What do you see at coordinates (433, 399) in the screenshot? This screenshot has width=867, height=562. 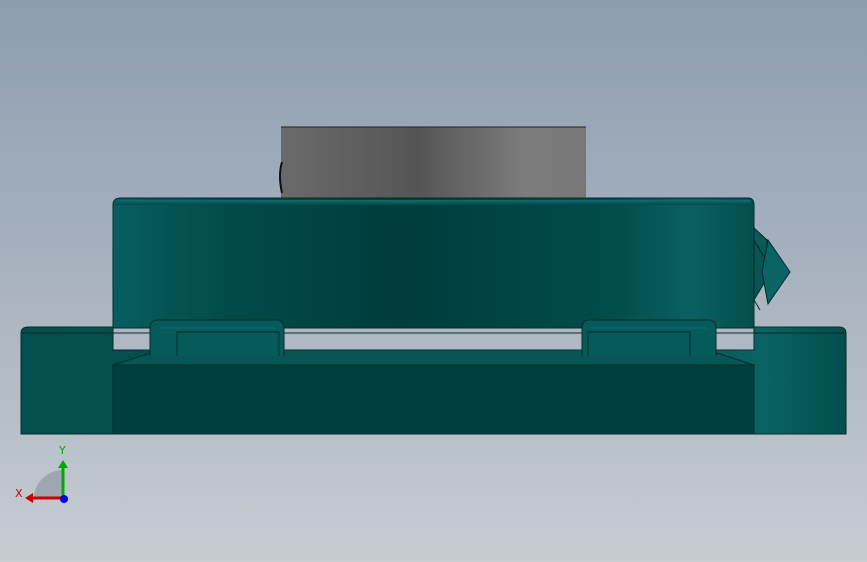 I see `base-pad-face` at bounding box center [433, 399].